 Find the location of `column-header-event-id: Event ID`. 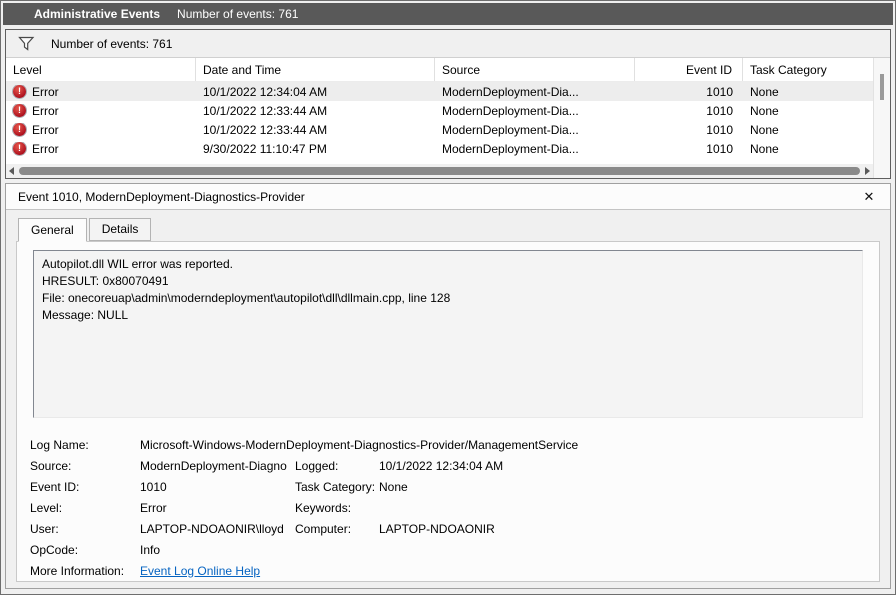

column-header-event-id: Event ID is located at coordinates (689, 69).